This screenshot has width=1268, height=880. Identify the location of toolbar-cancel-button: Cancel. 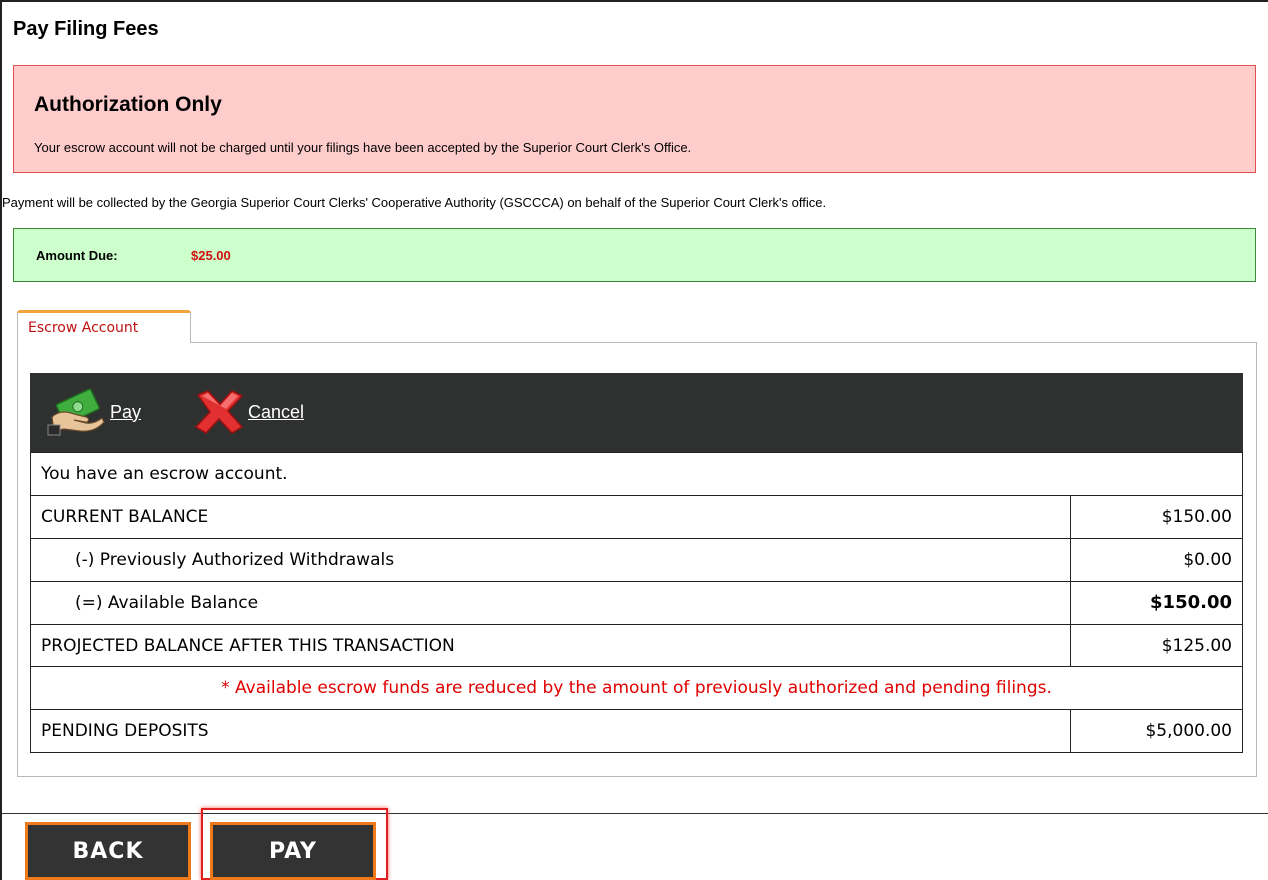
(247, 412).